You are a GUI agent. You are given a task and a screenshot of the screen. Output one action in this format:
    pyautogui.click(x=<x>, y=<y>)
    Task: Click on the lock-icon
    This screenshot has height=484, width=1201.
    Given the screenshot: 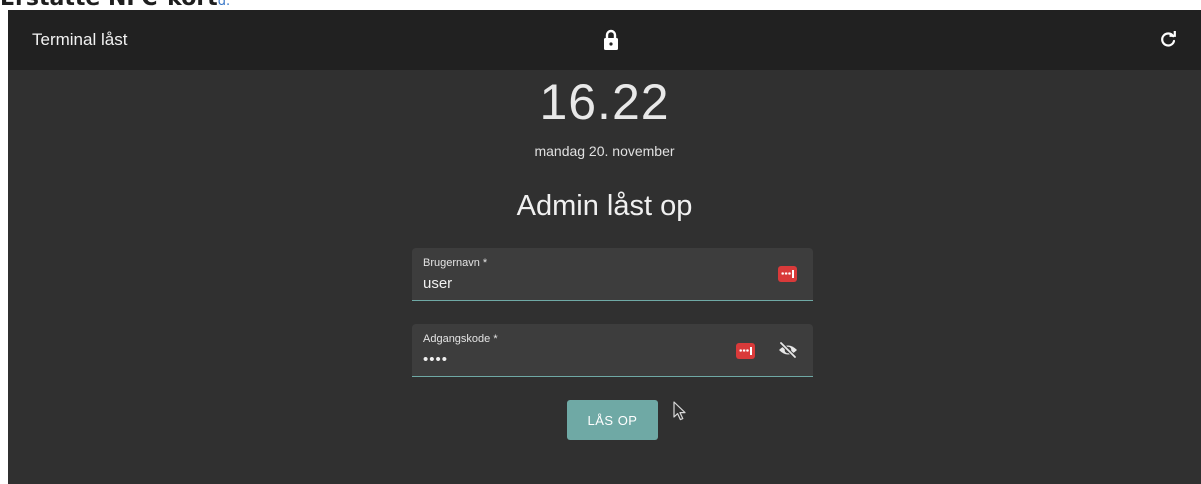 What is the action you would take?
    pyautogui.click(x=611, y=39)
    